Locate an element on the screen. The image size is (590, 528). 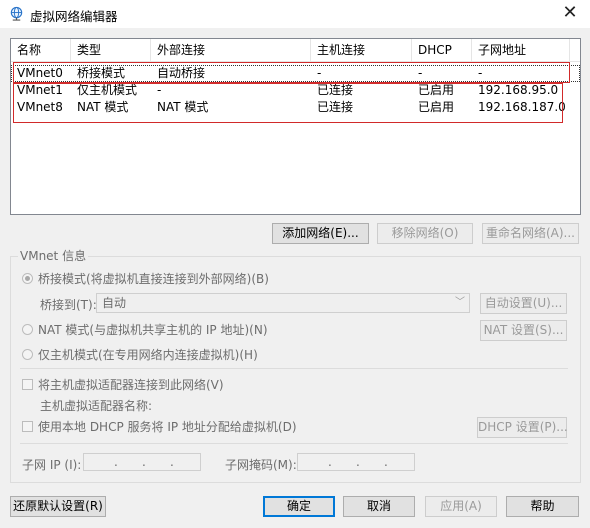
cell-name: VMnet0 is located at coordinates (40, 73).